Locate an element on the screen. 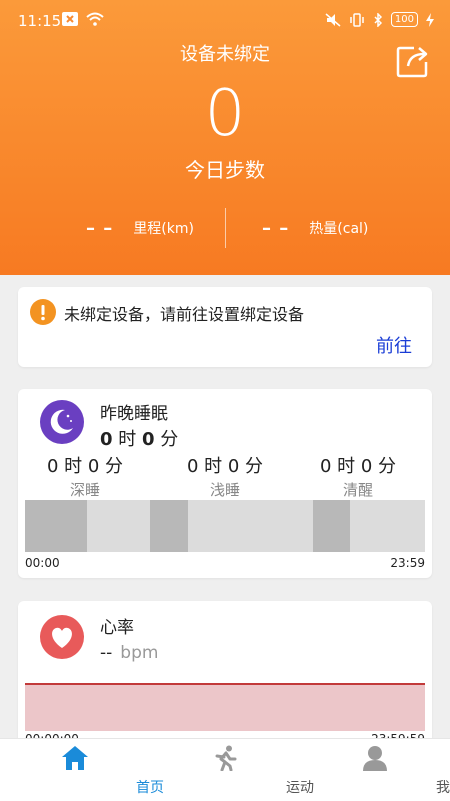  calories-label: 热量(cal) is located at coordinates (339, 229).